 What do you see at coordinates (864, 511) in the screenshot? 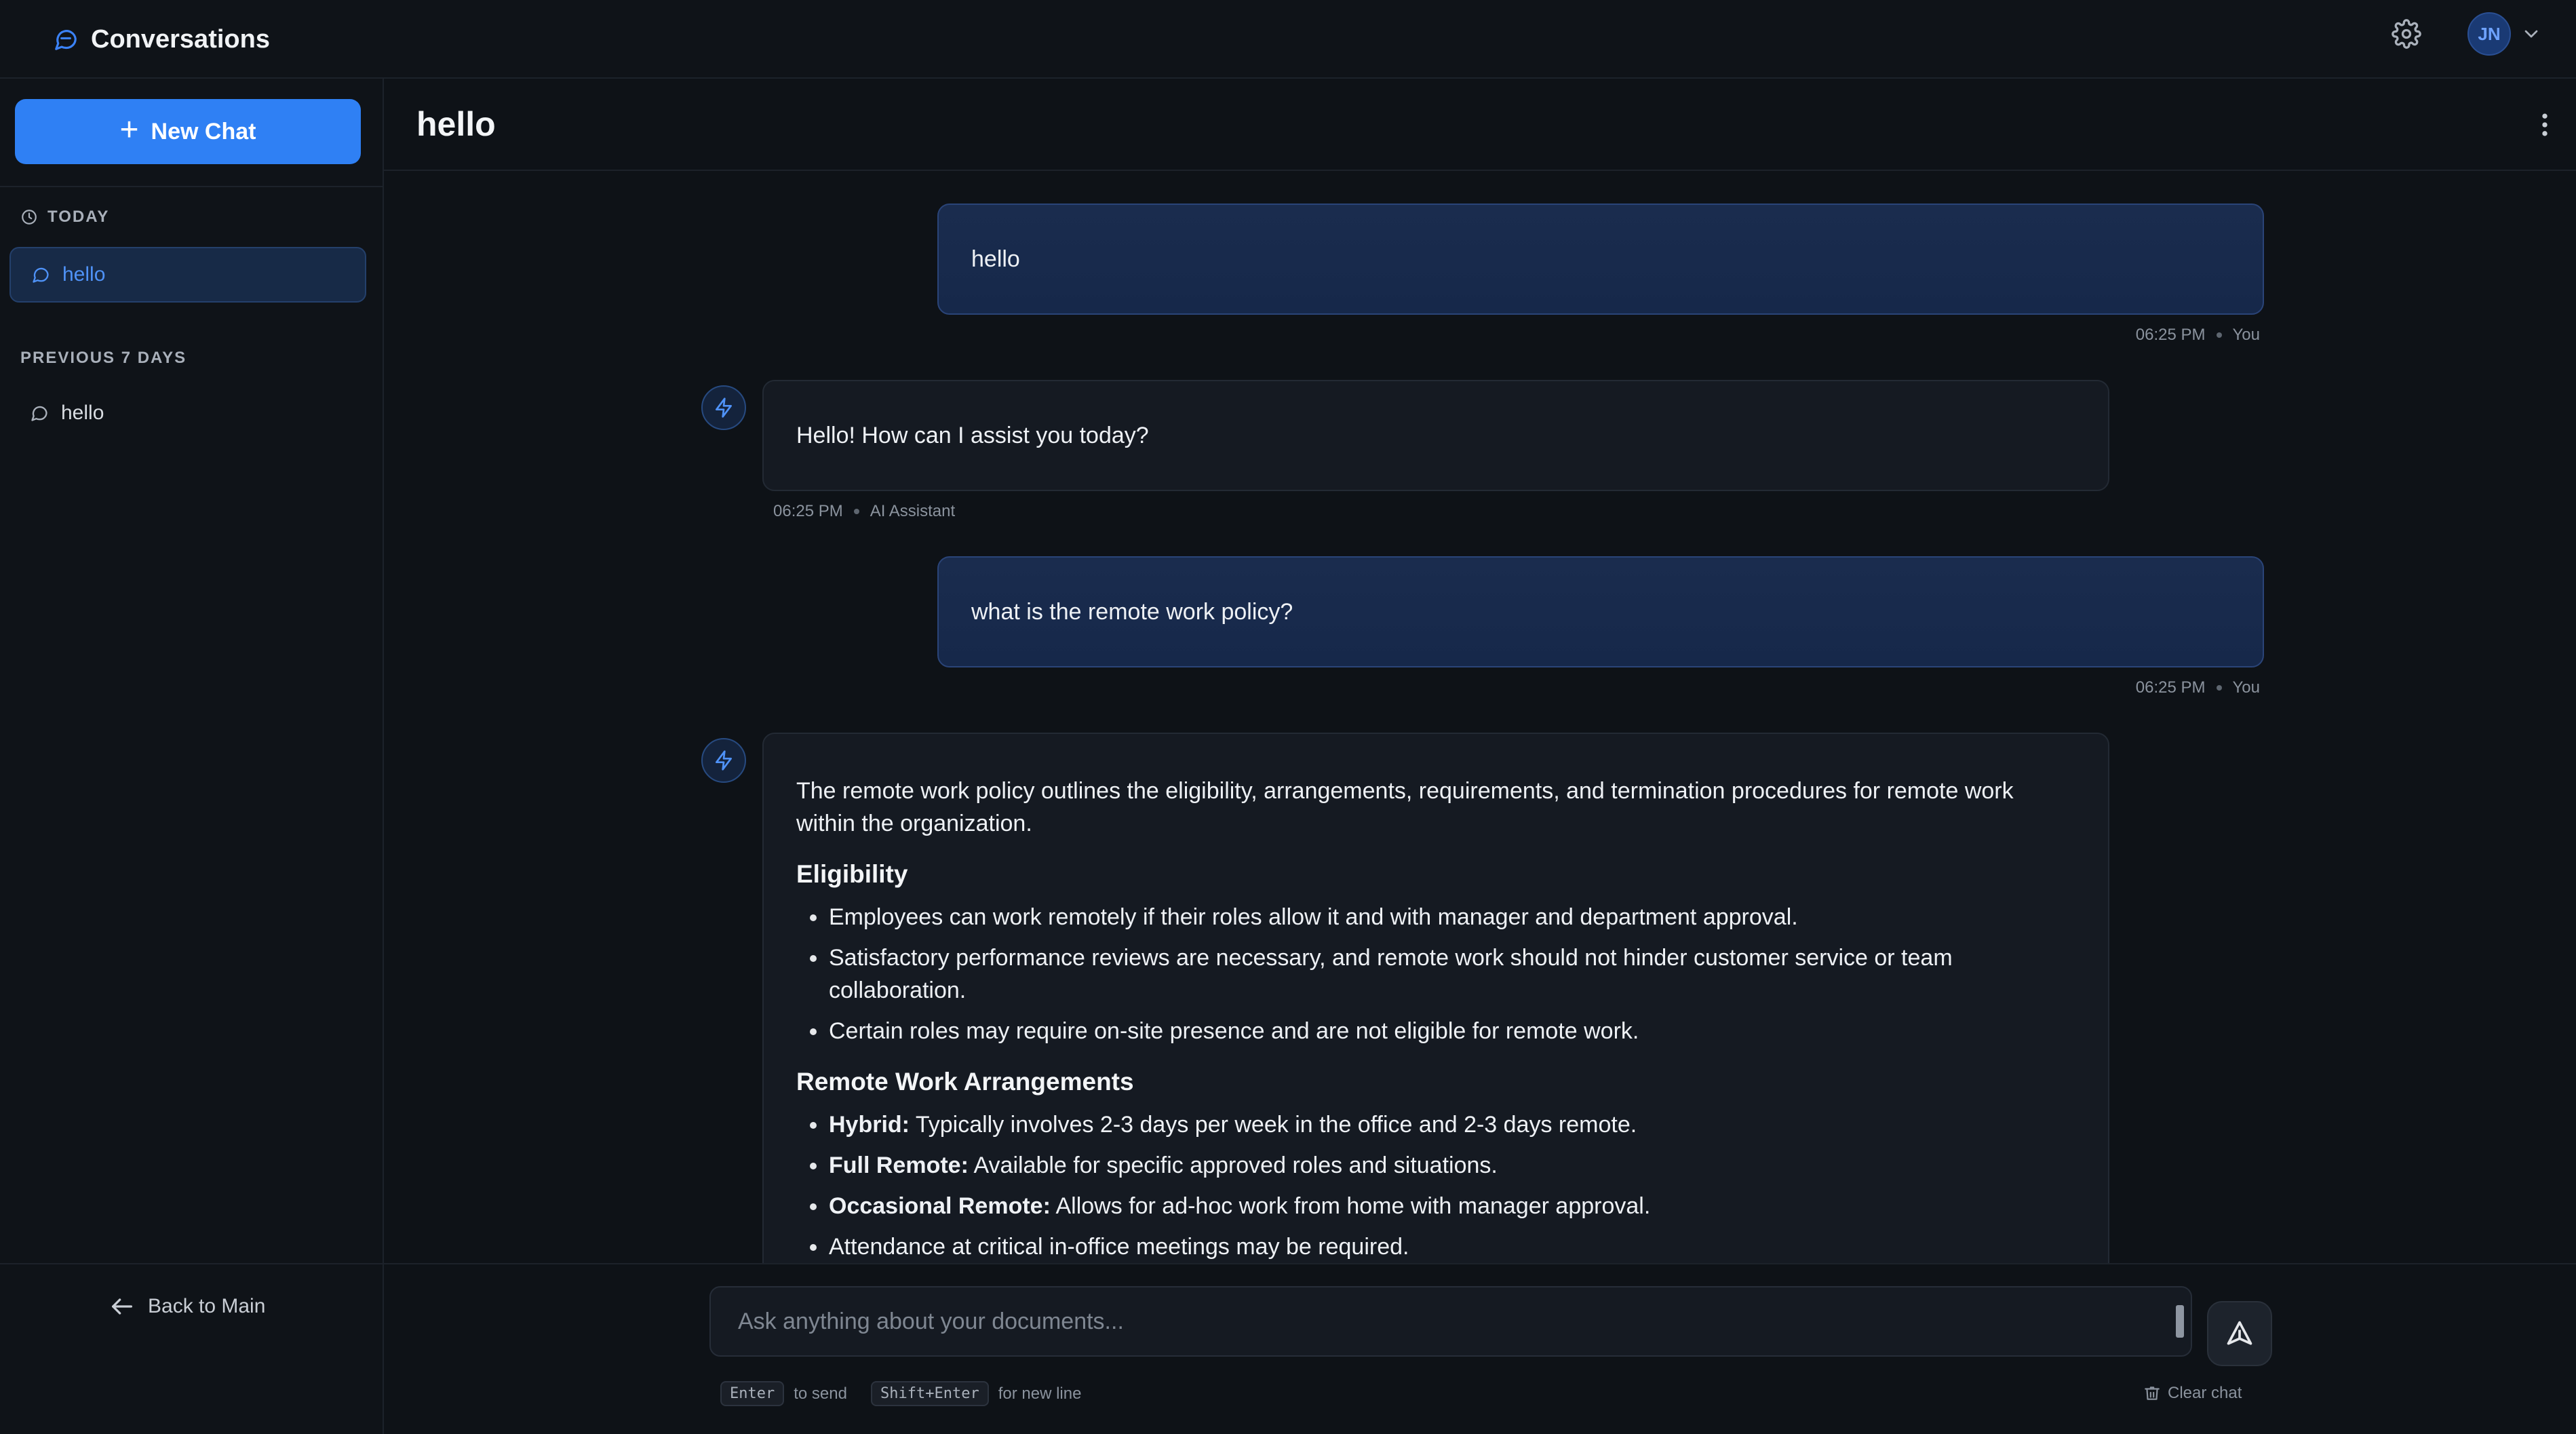
I see `message-meta: 06:25 PM AI Assistant` at bounding box center [864, 511].